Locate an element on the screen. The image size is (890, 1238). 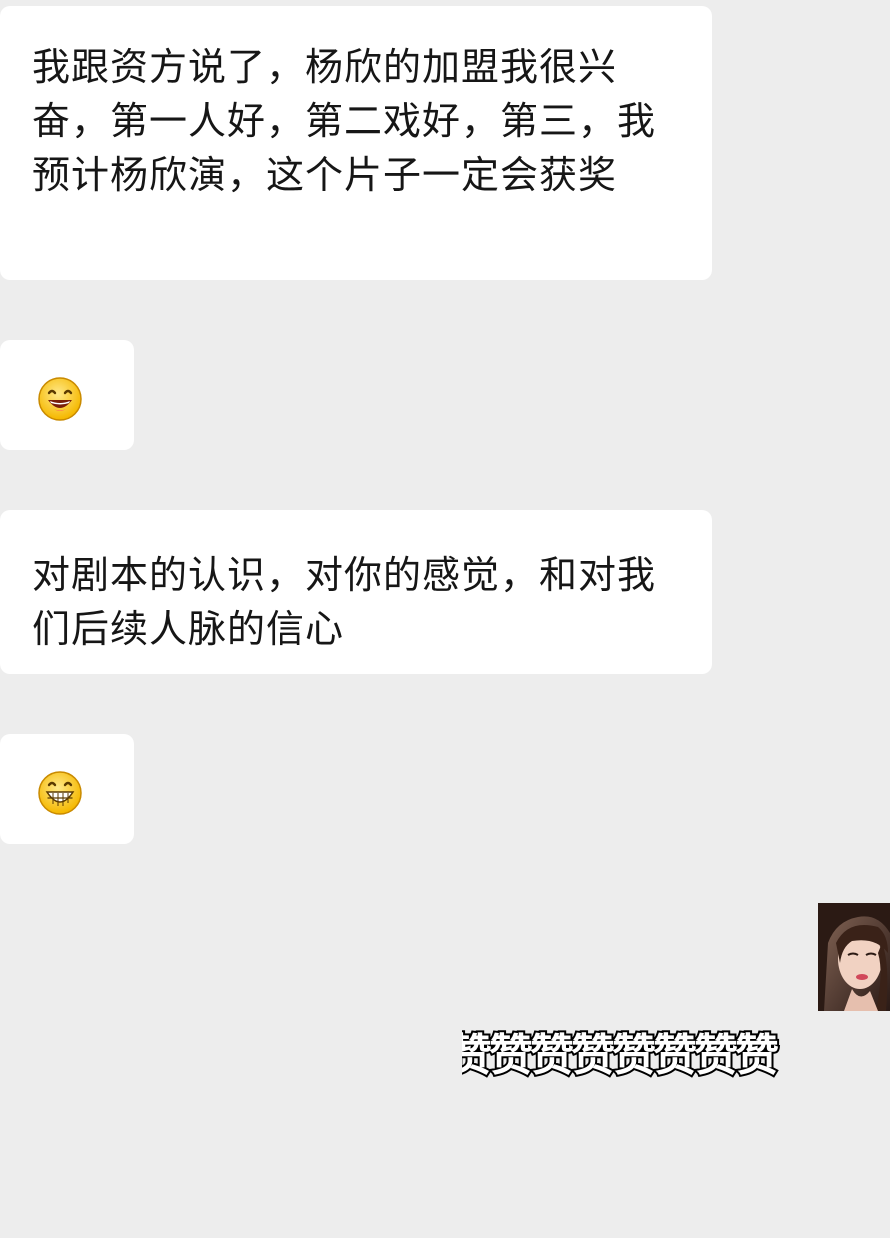
smile-emoji-icon is located at coordinates (60, 399).